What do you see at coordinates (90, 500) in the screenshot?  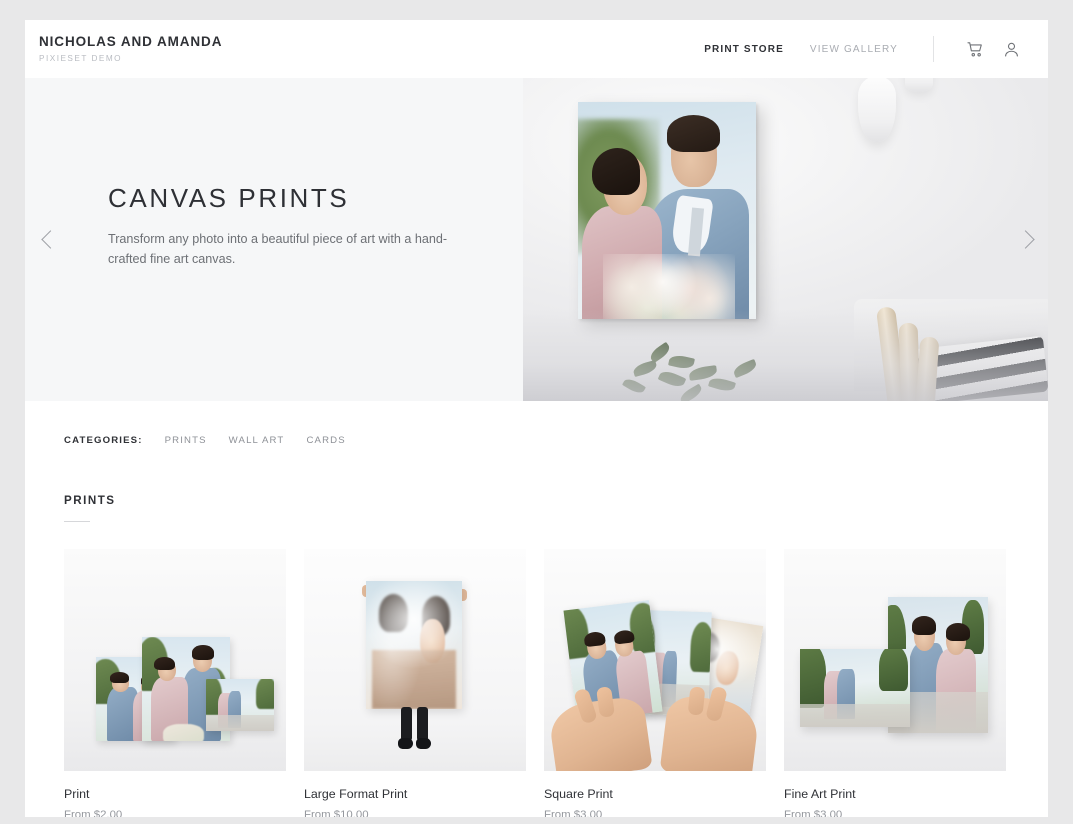 I see `section-title: PRINTS` at bounding box center [90, 500].